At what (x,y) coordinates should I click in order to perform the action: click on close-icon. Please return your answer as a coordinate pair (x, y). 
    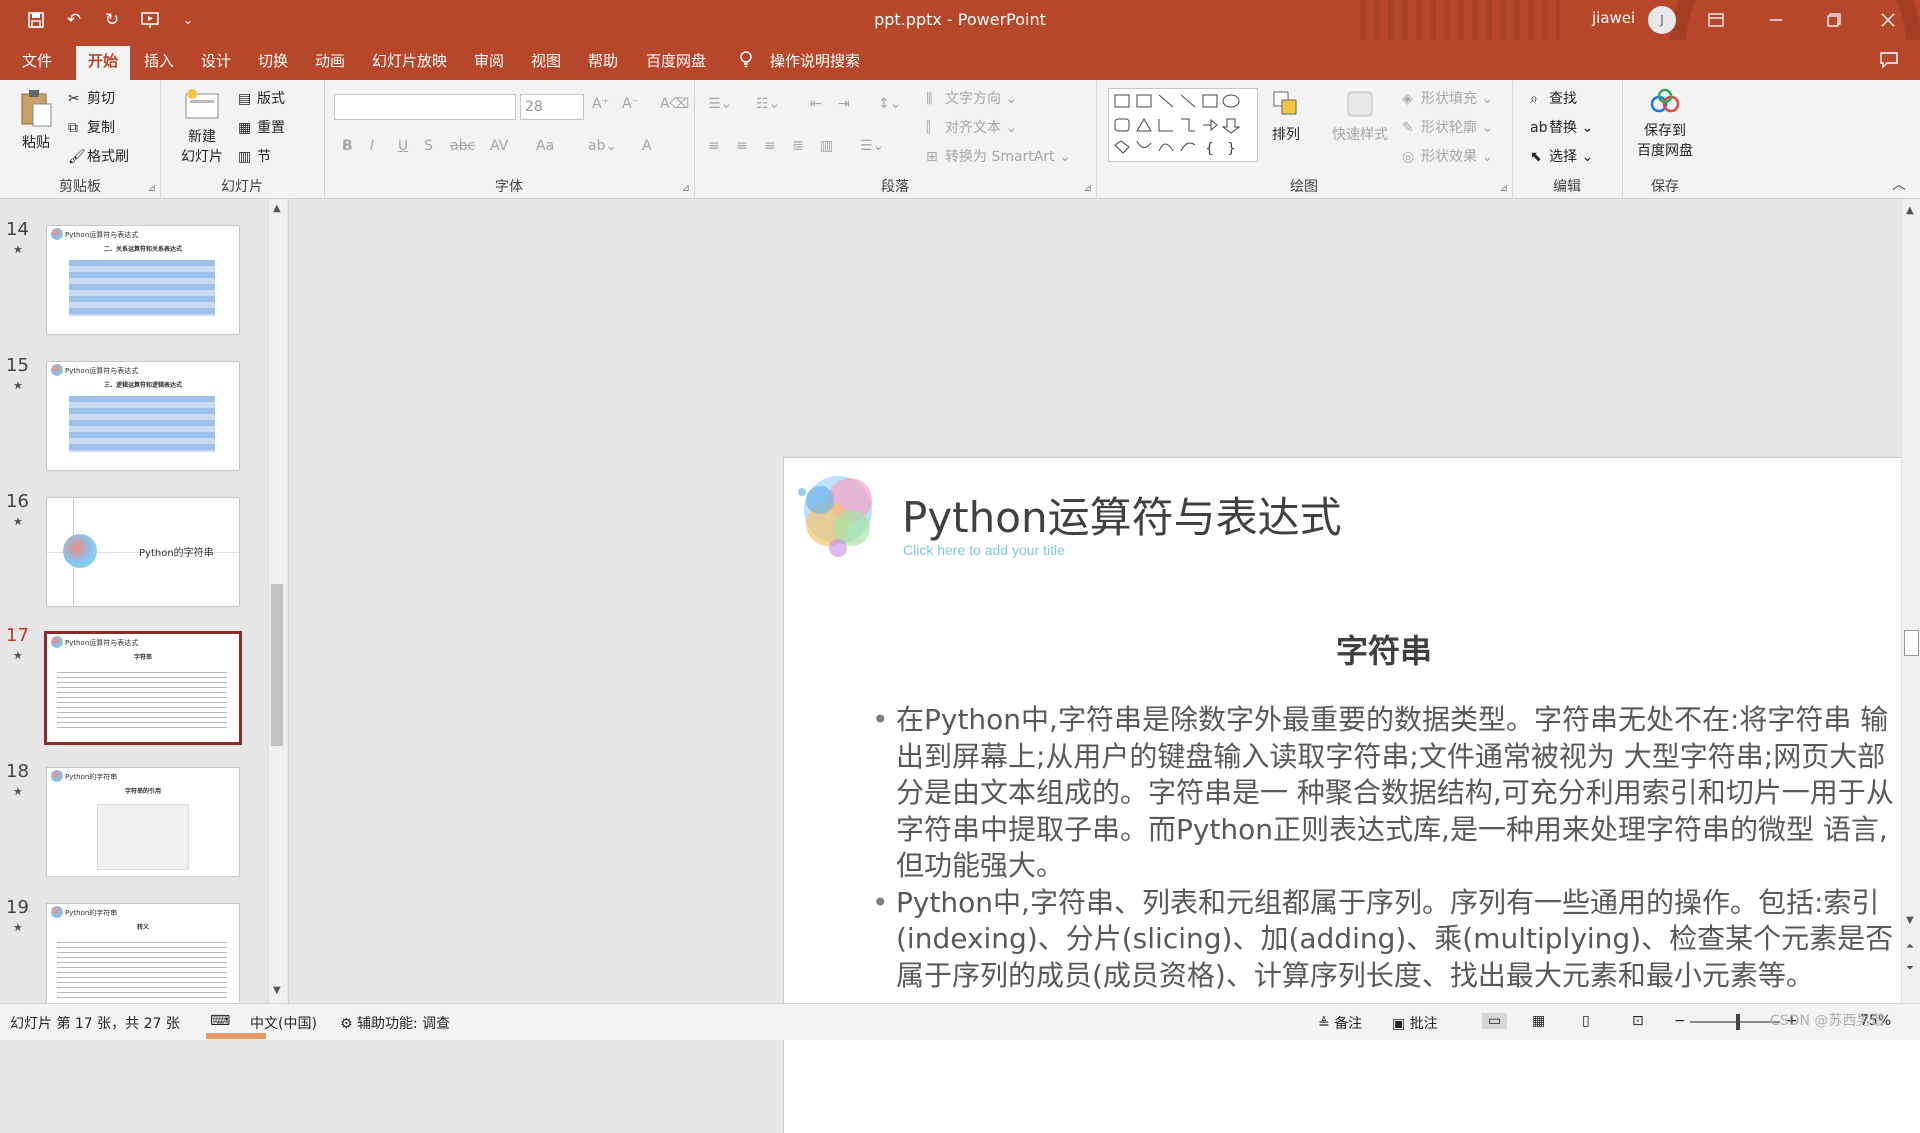
    Looking at the image, I should click on (1888, 20).